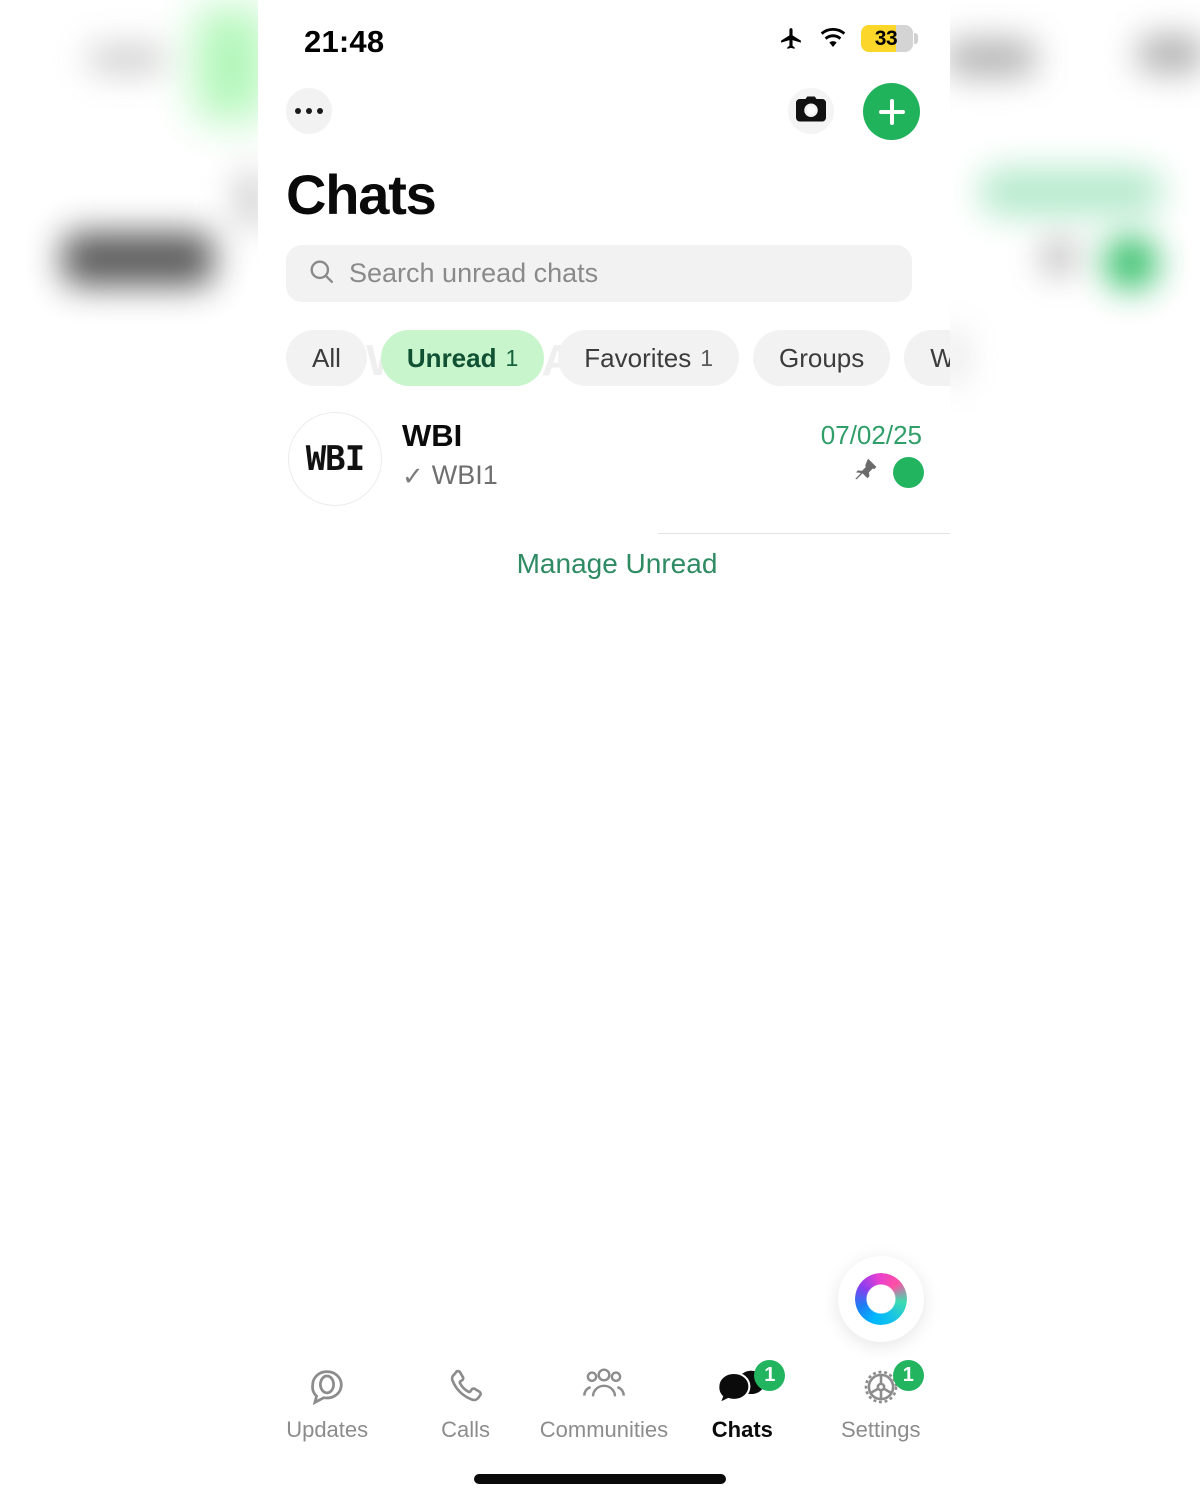 This screenshot has height=1500, width=1200. I want to click on unread-indicator-dot, so click(908, 472).